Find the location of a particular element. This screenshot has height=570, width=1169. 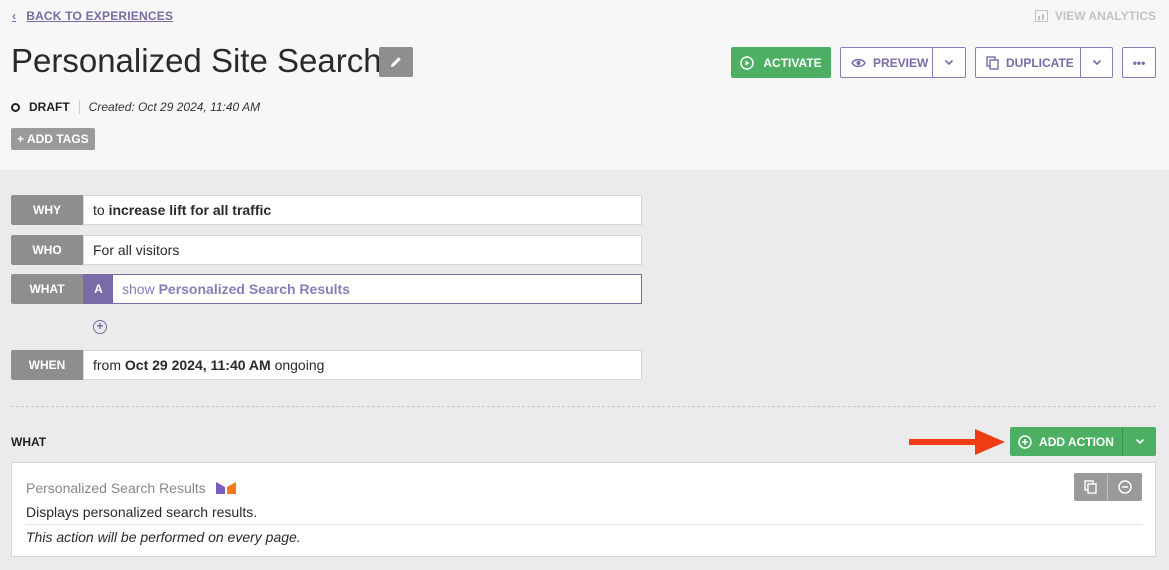

back-to-experiences-link: ‹ BACK TO EXPERIENCES is located at coordinates (92, 16).